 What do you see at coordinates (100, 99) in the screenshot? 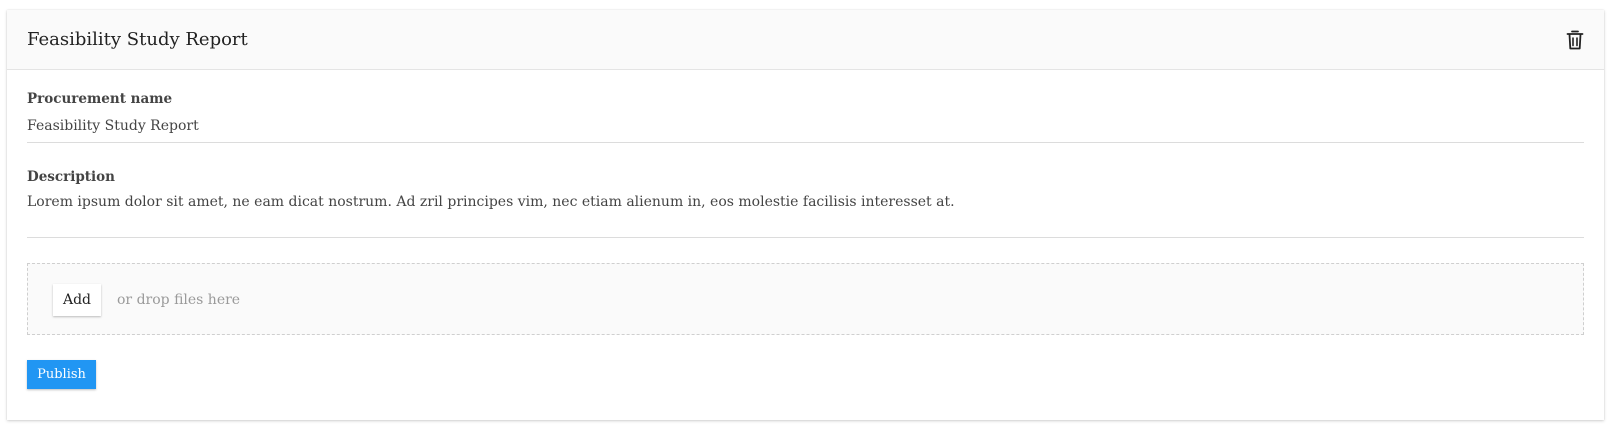
I see `procurement-name-label: Procurement name` at bounding box center [100, 99].